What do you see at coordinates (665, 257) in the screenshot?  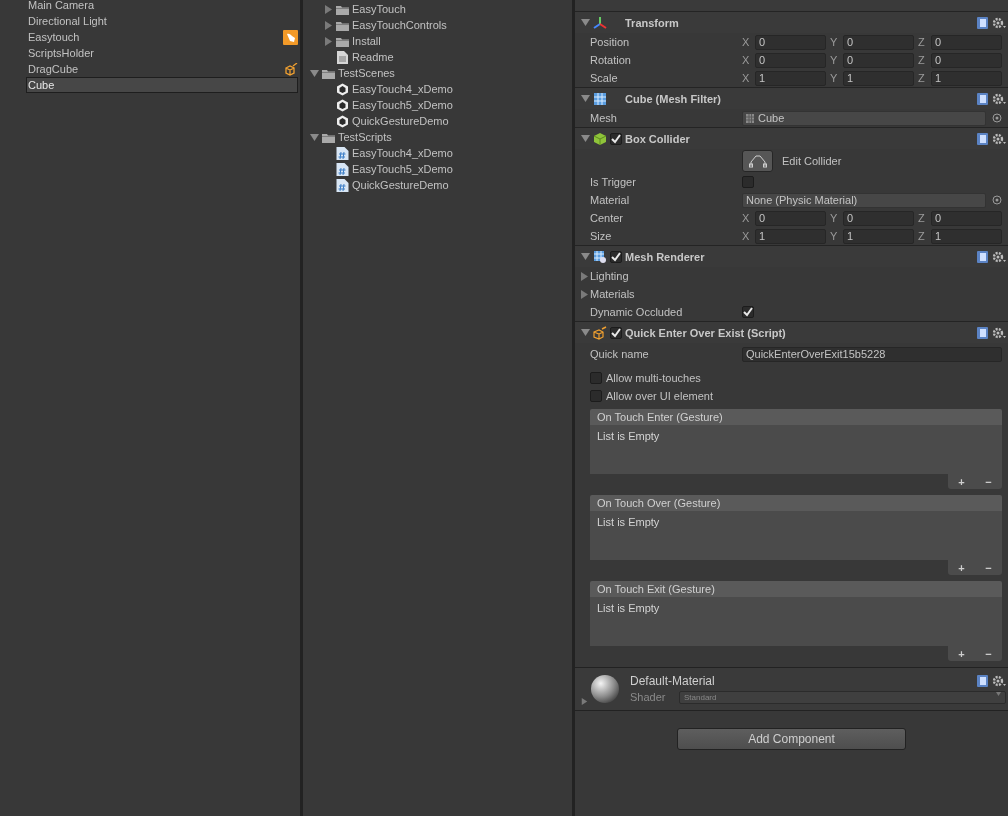 I see `component-title: Mesh Renderer` at bounding box center [665, 257].